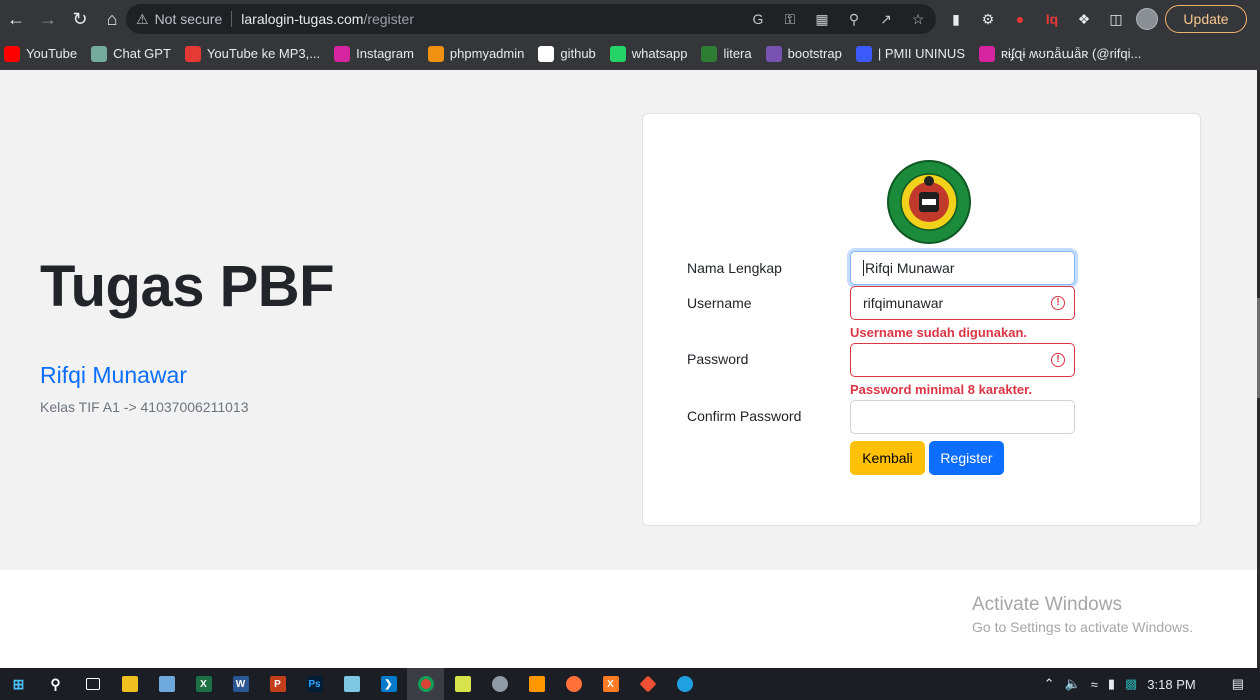  What do you see at coordinates (536, 684) in the screenshot?
I see `sublime-icon` at bounding box center [536, 684].